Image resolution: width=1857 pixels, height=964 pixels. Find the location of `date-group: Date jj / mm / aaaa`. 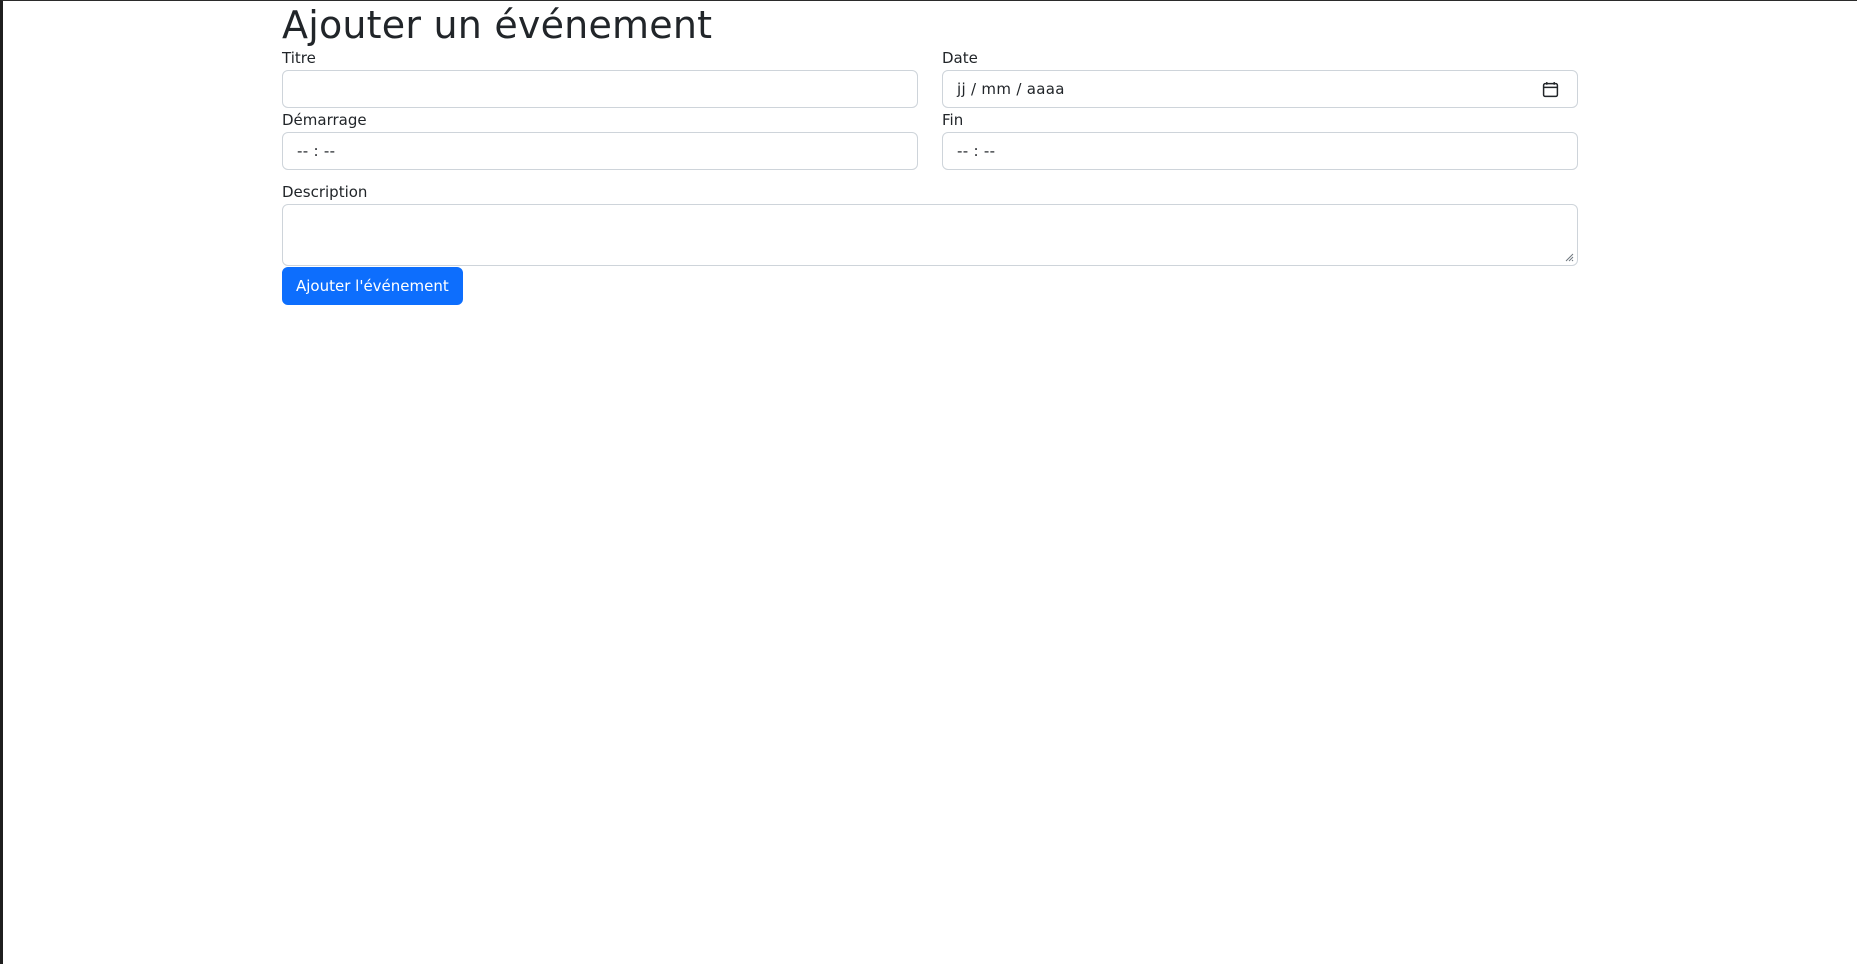

date-group: Date jj / mm / aaaa is located at coordinates (1260, 78).